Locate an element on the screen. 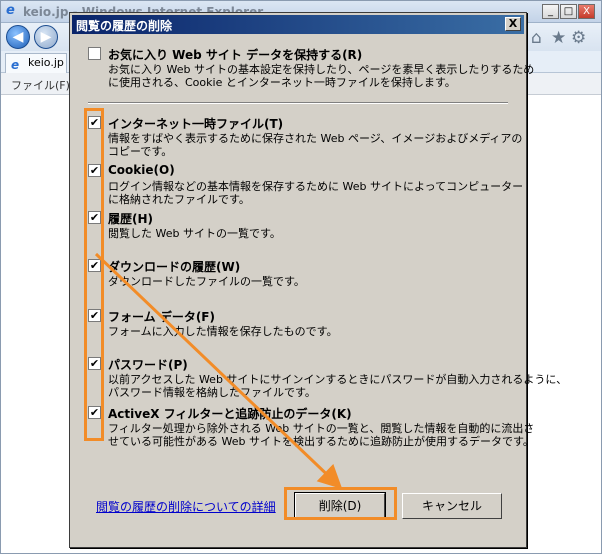 This screenshot has width=602, height=554. option-label: ActiveX フィルターと追跡防止のデータ(K) is located at coordinates (230, 414).